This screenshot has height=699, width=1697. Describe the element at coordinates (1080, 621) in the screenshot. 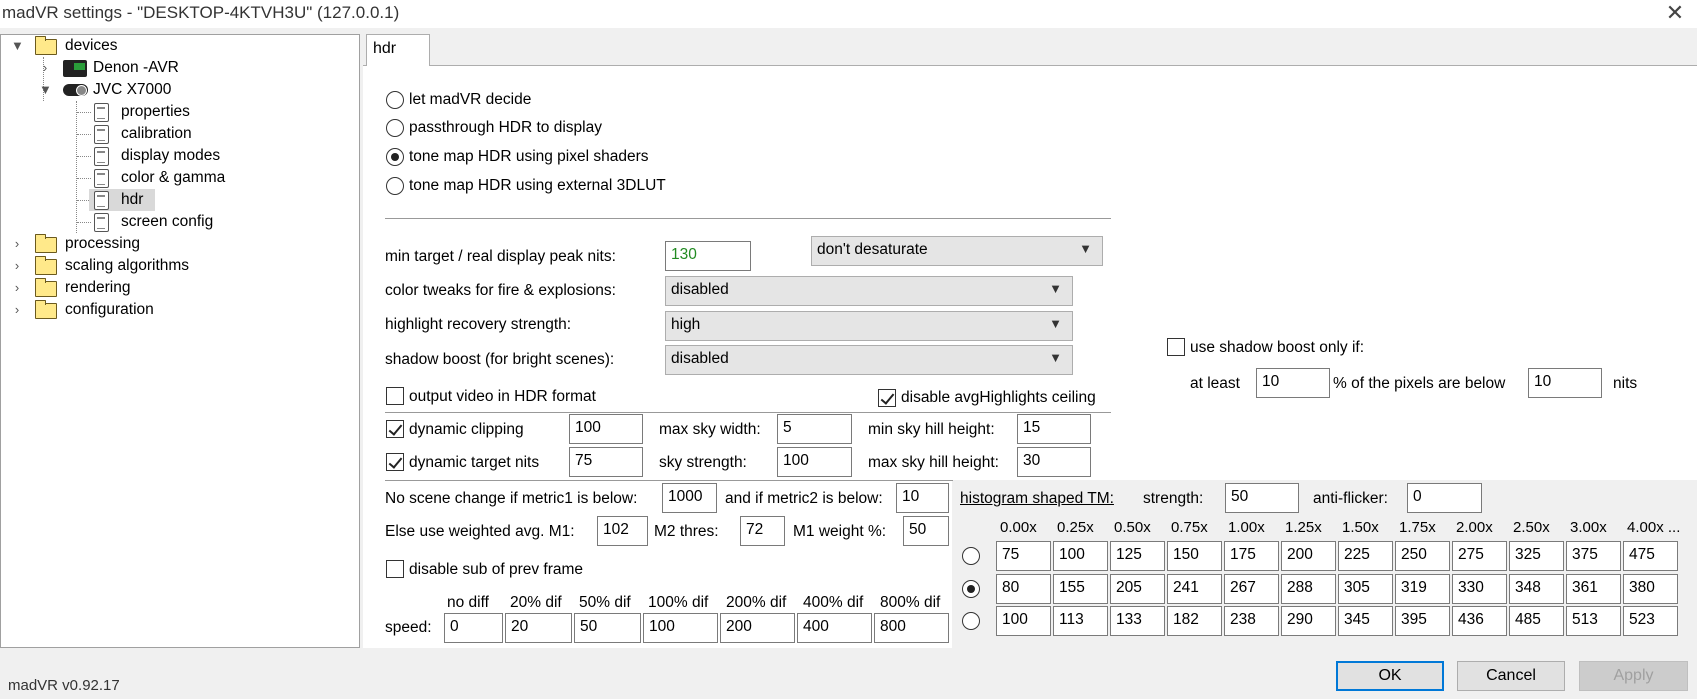

I see `histogram-cell: 113` at that location.